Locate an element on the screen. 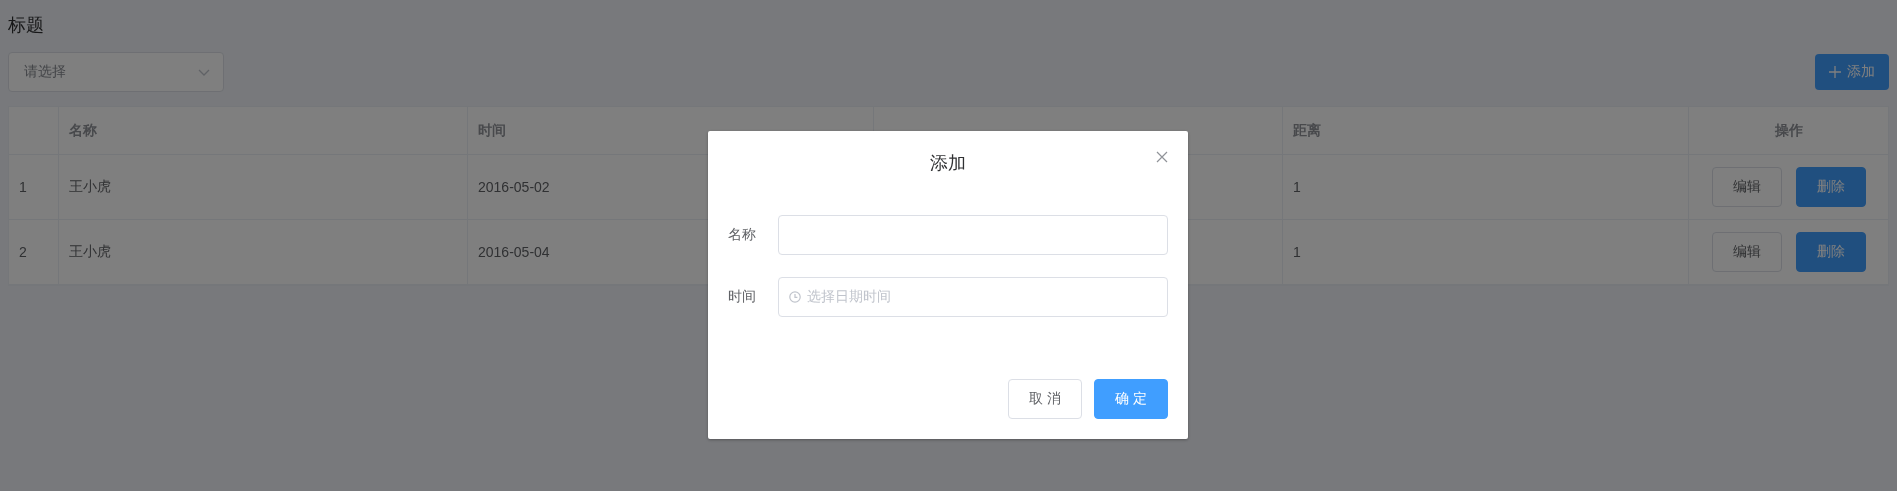  table-cell: 2016-05-04 is located at coordinates (514, 252).